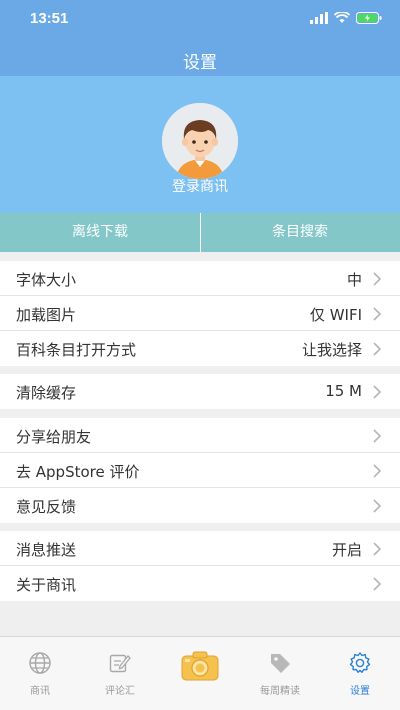 This screenshot has width=400, height=710. Describe the element at coordinates (46, 585) in the screenshot. I see `setting-label: 关于商讯` at that location.